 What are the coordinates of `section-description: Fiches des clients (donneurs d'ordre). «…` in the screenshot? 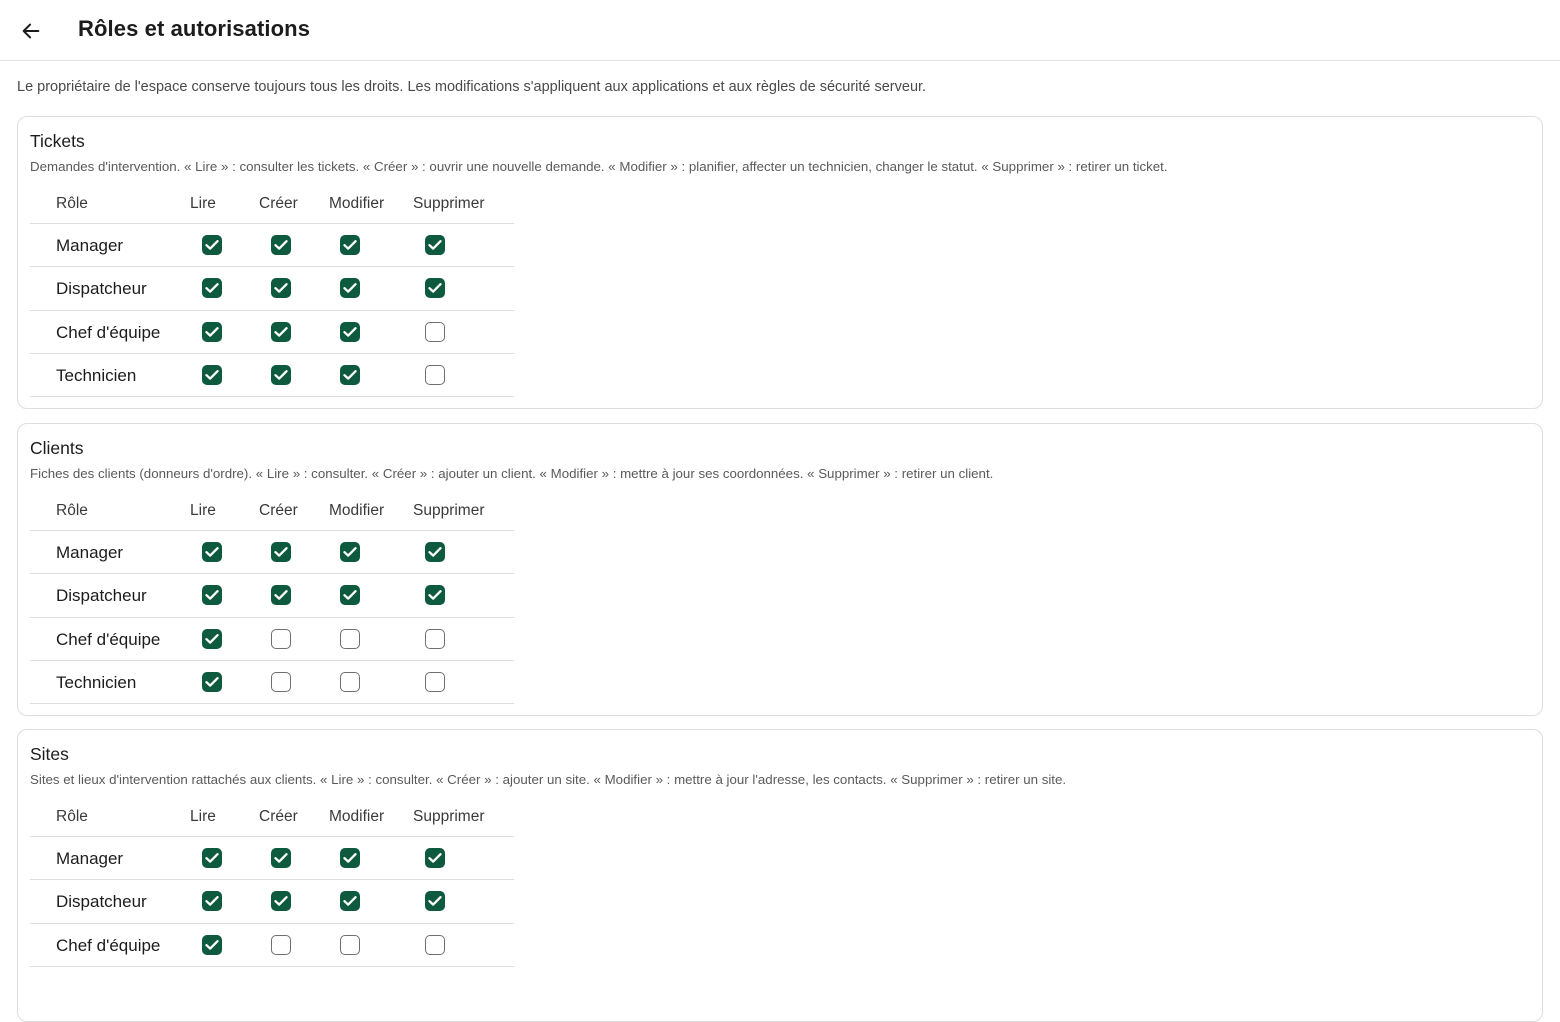 It's located at (512, 473).